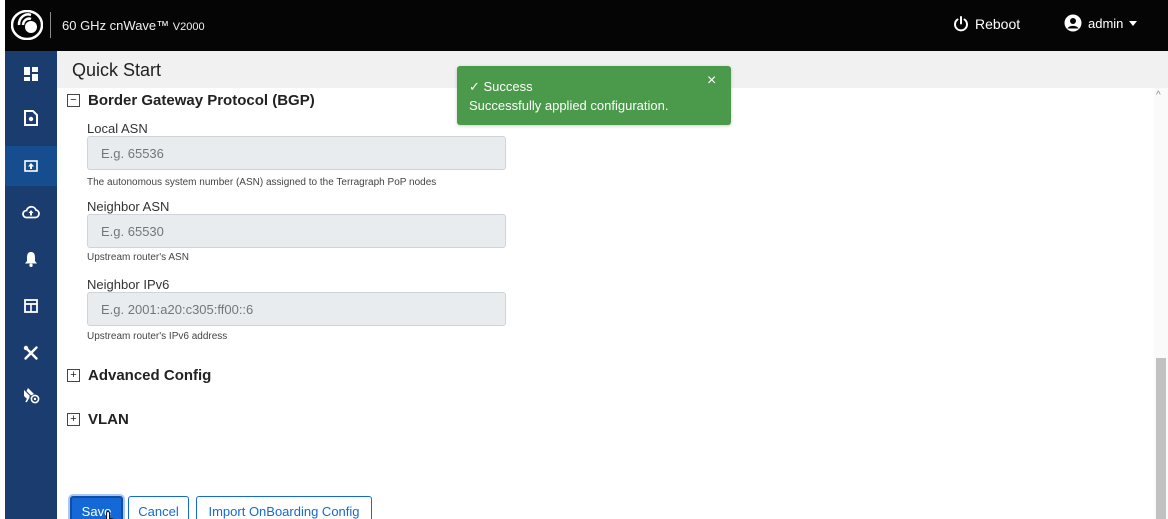  Describe the element at coordinates (150, 375) in the screenshot. I see `advanced-config-heading: Advanced Config` at that location.